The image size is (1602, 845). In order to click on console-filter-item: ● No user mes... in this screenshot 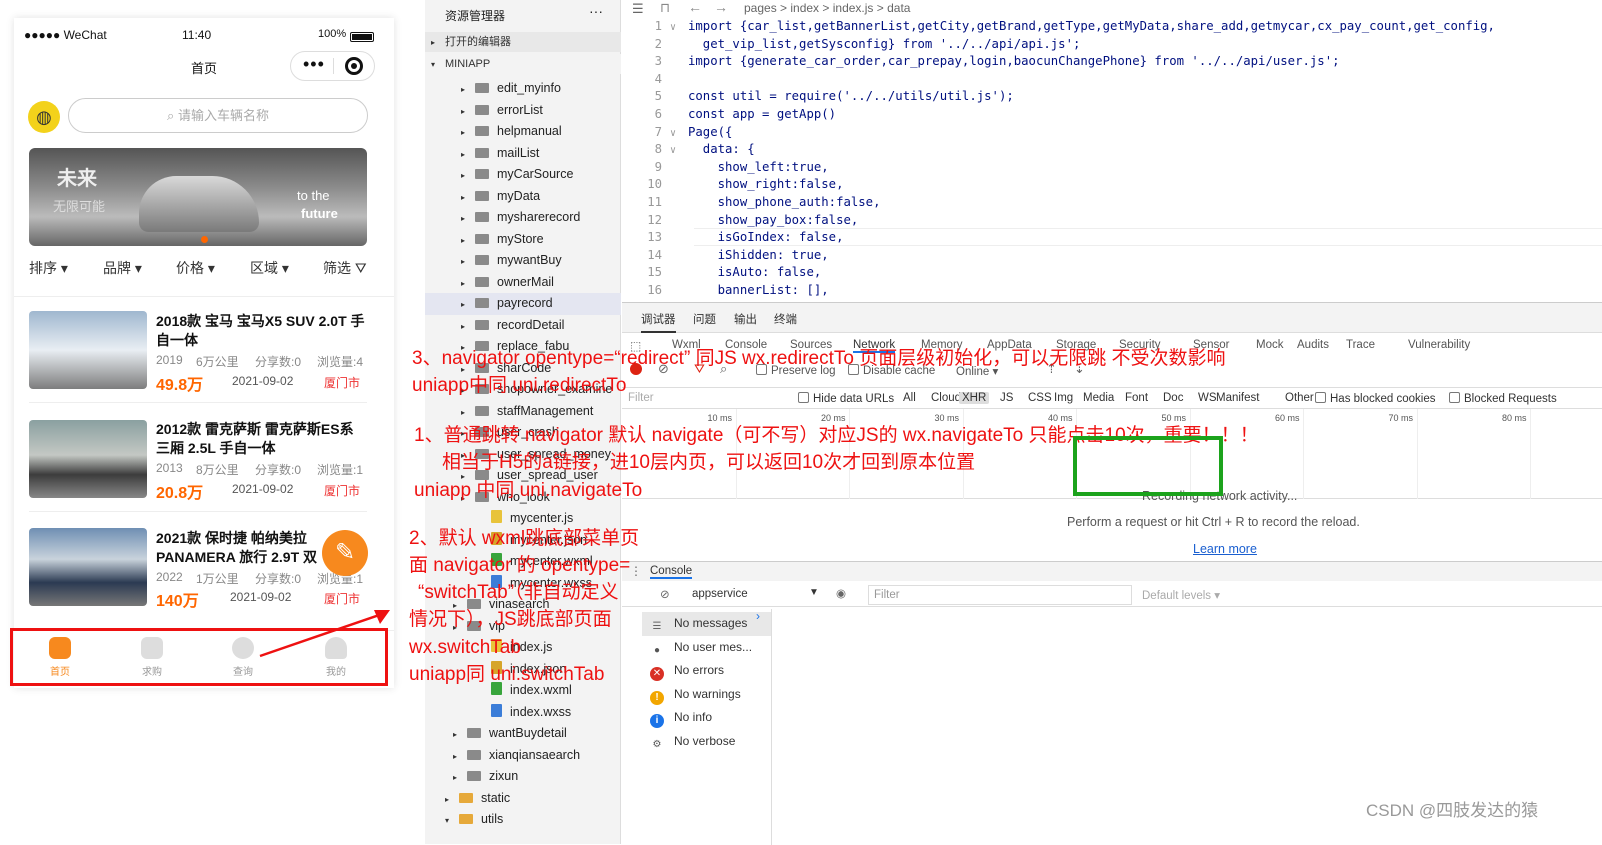, I will do `click(701, 648)`.